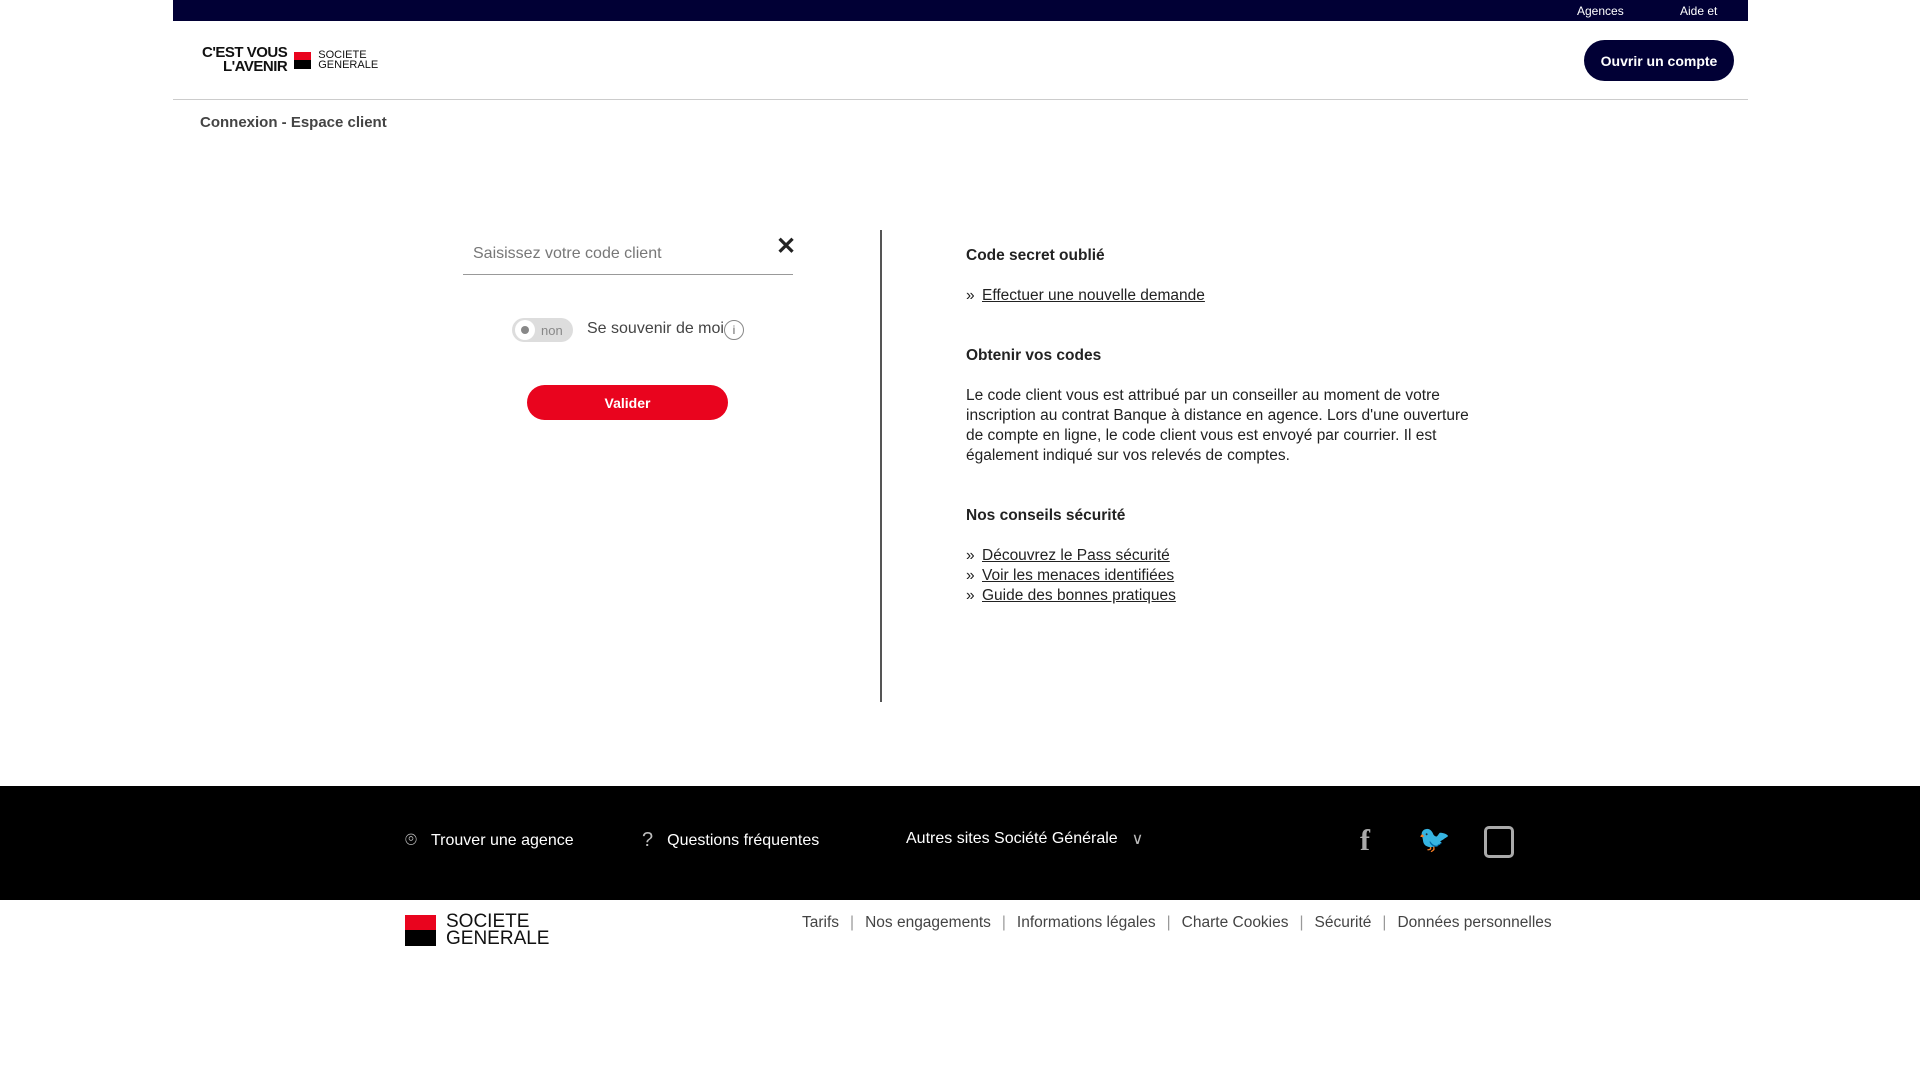  Describe the element at coordinates (502, 840) in the screenshot. I see `find-agency-label: Trouver une agence` at that location.